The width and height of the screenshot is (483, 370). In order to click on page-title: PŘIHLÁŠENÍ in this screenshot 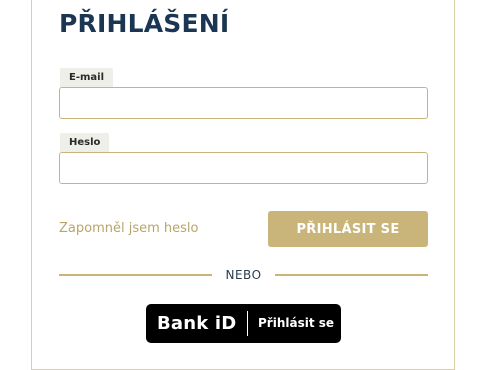, I will do `click(144, 23)`.